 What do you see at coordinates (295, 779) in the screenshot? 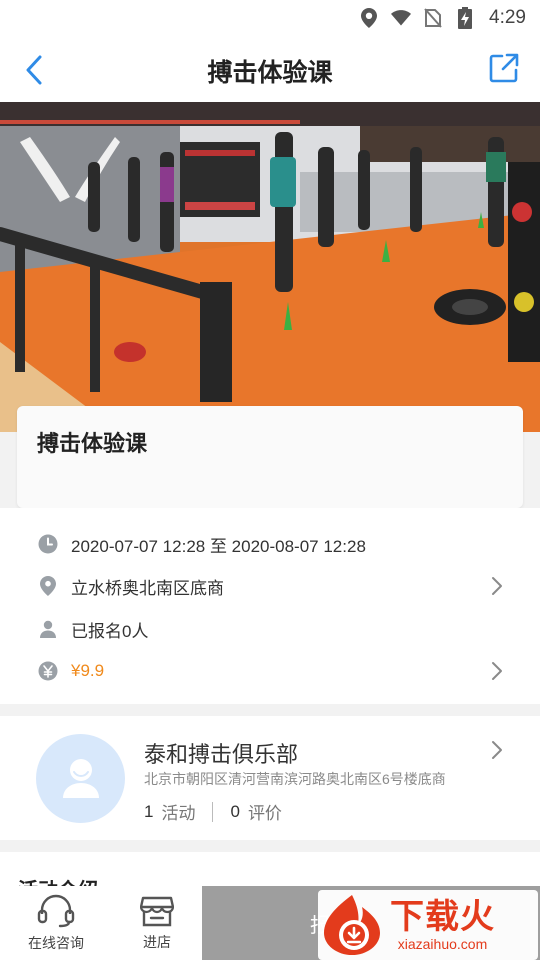
I see `club-address: 北京市朝阳区清河营南滨河路奥北南区6号楼底商` at bounding box center [295, 779].